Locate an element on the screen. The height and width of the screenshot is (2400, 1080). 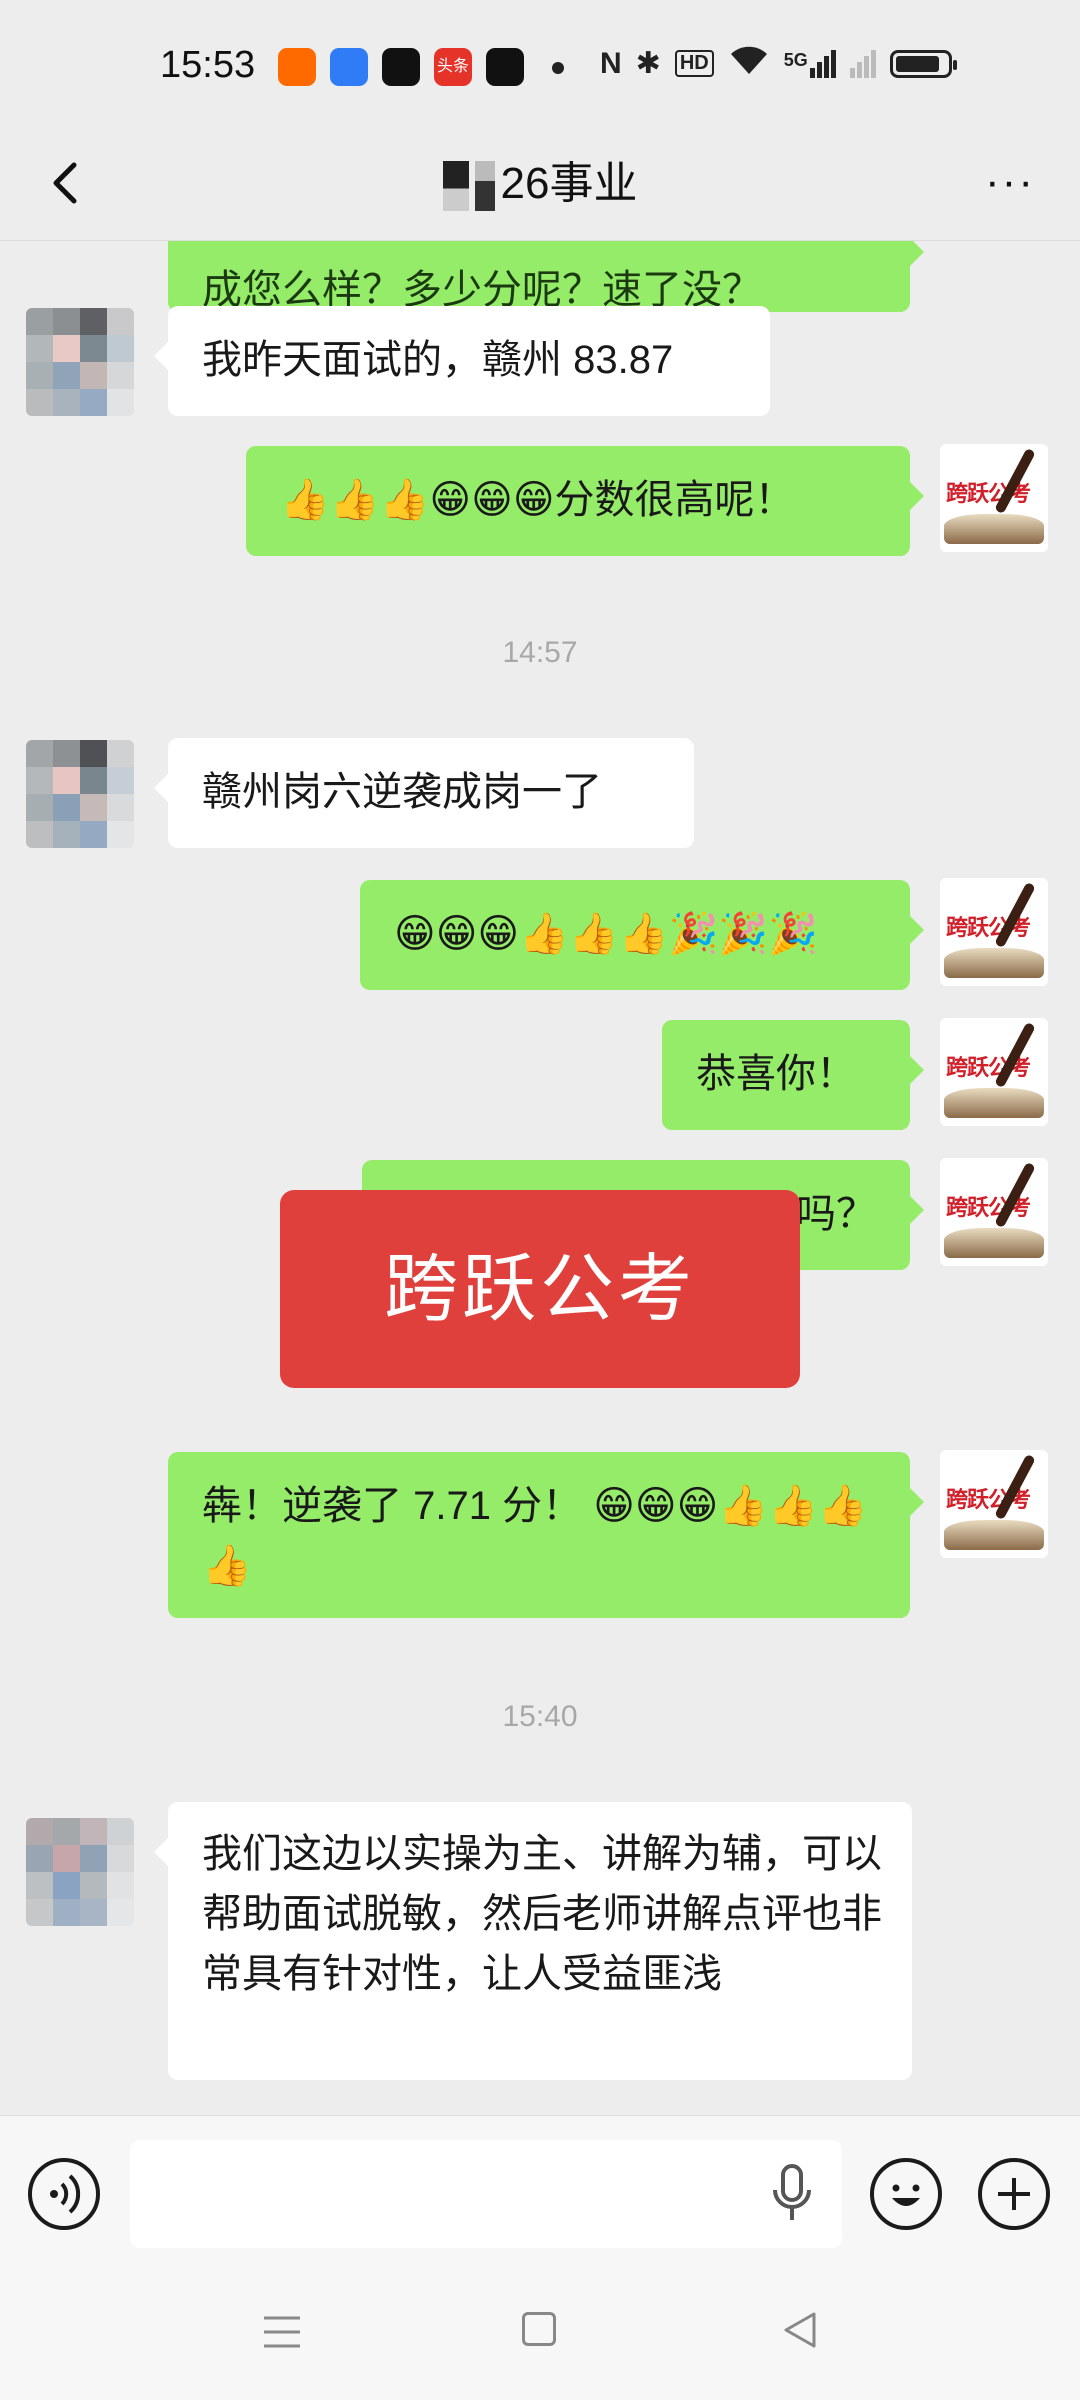
message-bubble-sent: 😁😁😁👍👍👍🎉🎉🎉 is located at coordinates (642, 935).